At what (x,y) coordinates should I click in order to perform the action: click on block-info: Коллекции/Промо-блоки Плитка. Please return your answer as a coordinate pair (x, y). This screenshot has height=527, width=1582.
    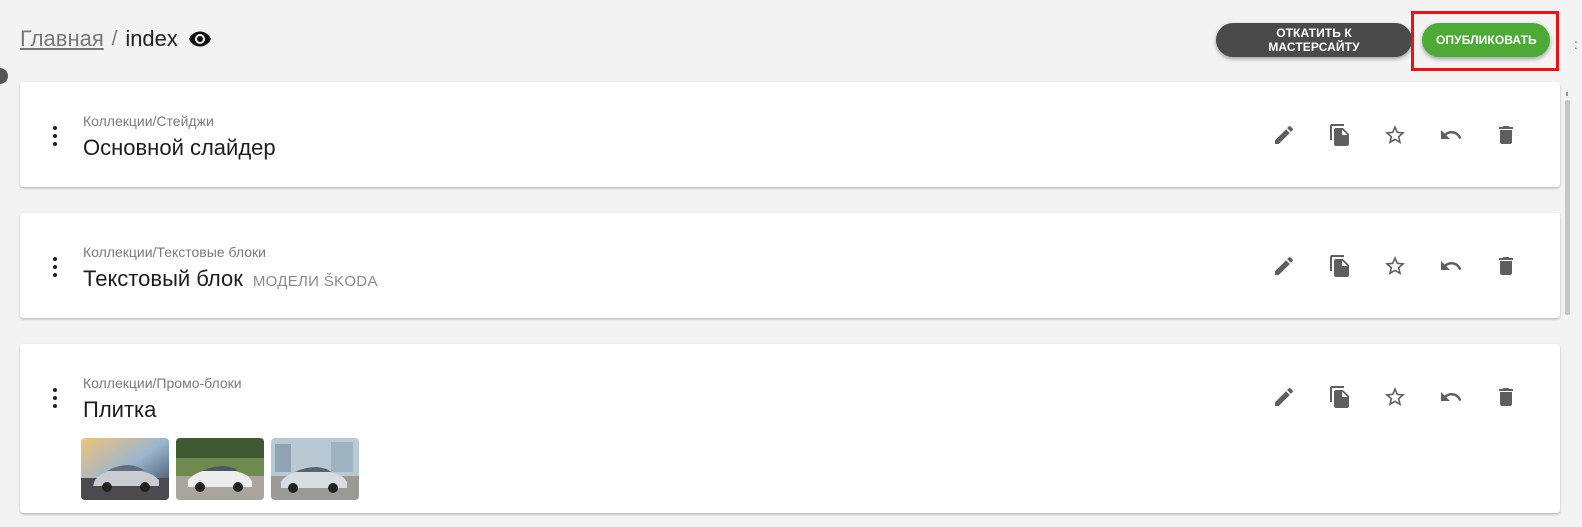
    Looking at the image, I should click on (162, 399).